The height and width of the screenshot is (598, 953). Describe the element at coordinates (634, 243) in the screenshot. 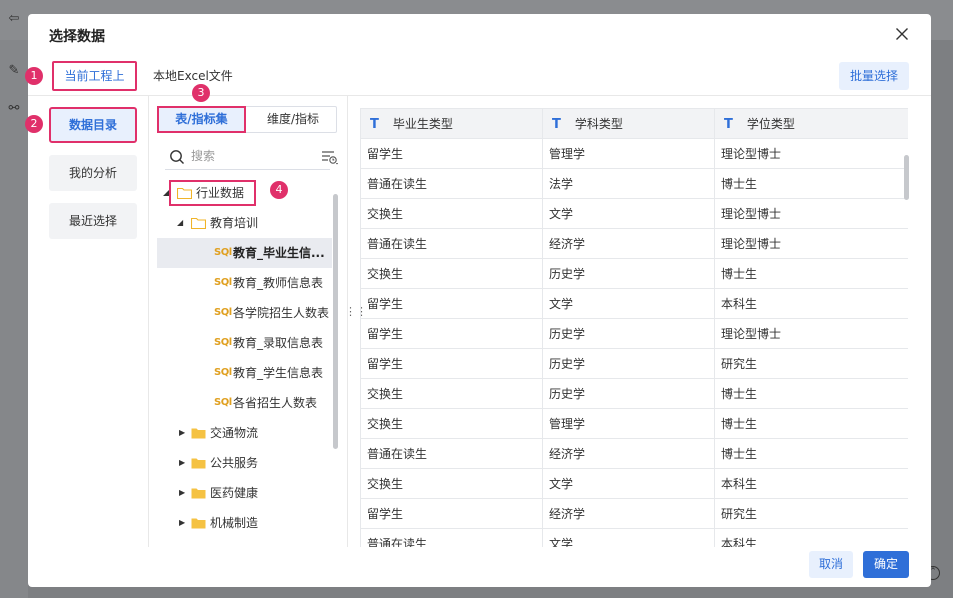

I see `table-row: 普通在读生 经济学 理论型博士` at that location.